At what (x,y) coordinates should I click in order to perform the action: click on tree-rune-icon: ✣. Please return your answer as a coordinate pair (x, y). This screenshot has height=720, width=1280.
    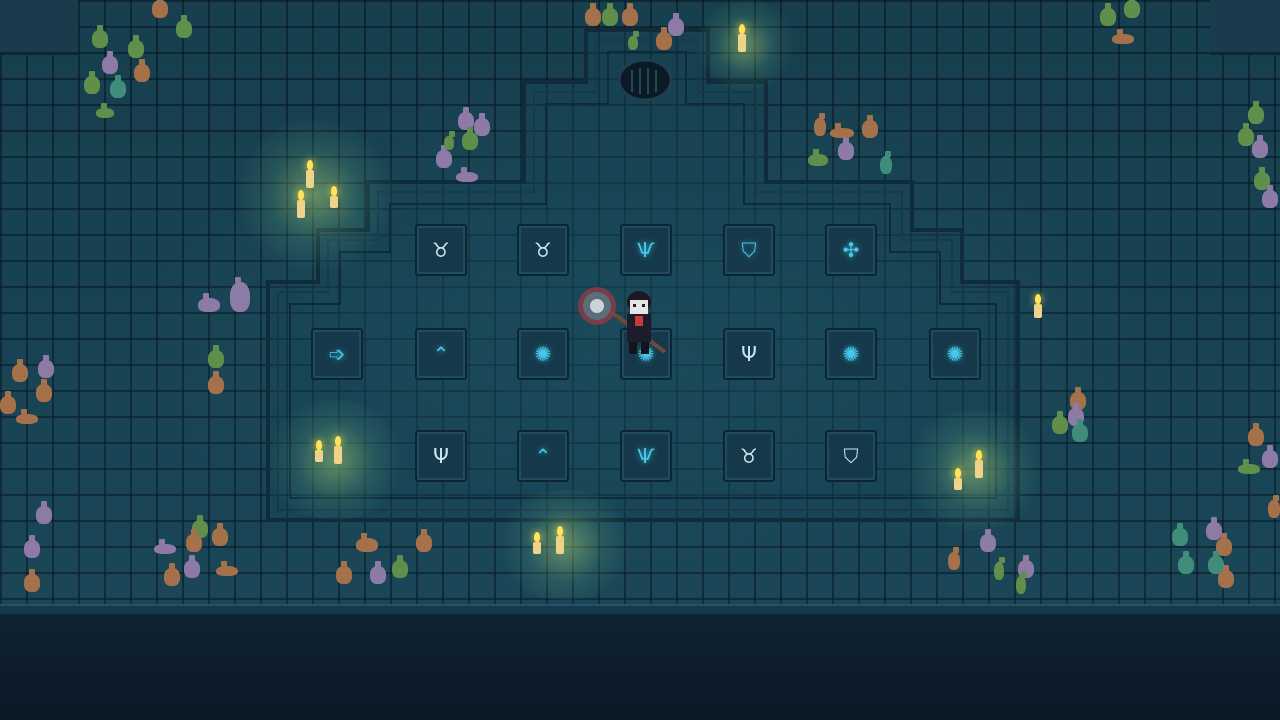
    Looking at the image, I should click on (851, 250).